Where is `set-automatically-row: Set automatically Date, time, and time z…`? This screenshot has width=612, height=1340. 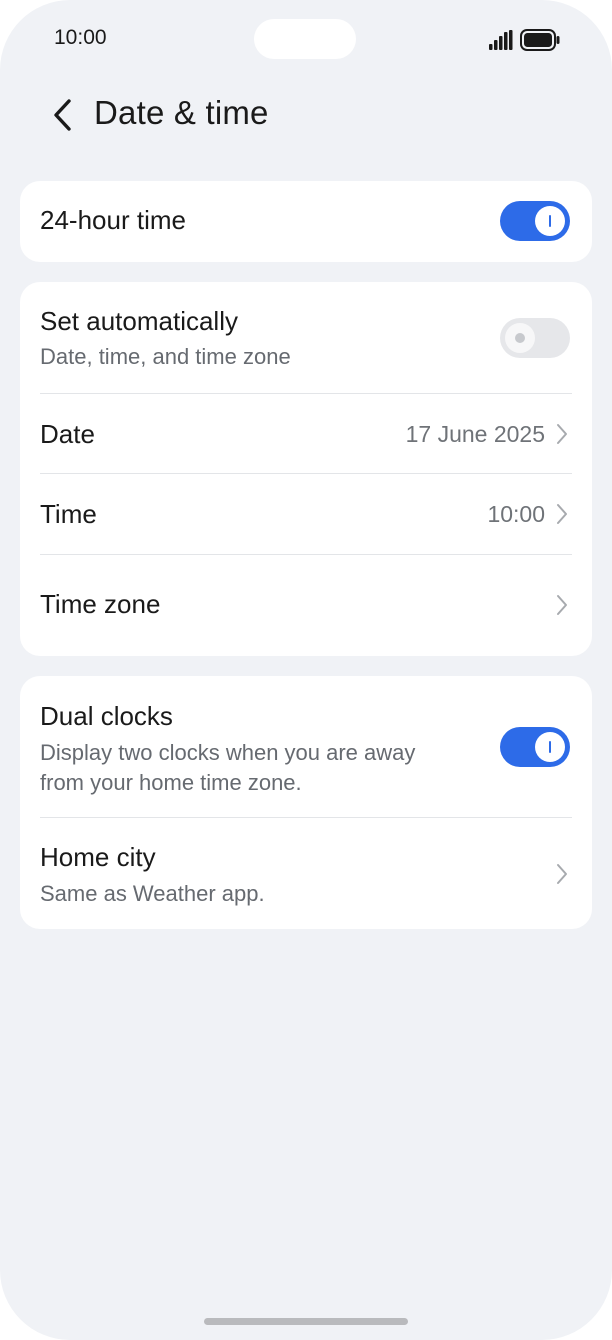 set-automatically-row: Set automatically Date, time, and time z… is located at coordinates (306, 337).